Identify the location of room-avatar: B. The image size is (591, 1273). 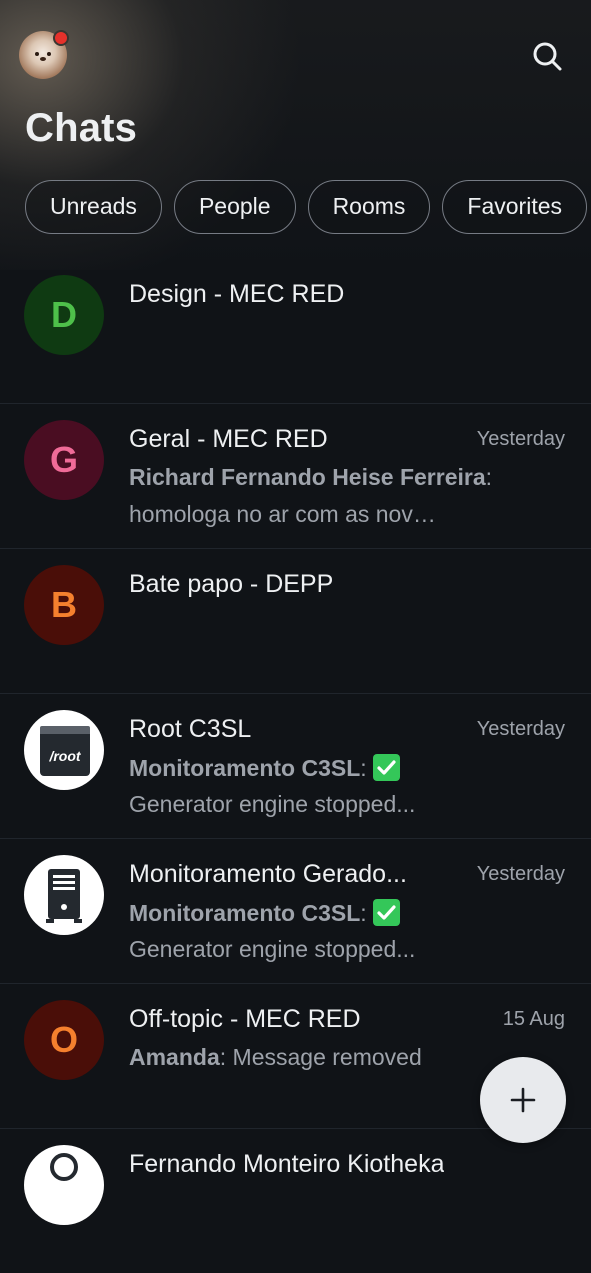
(64, 605).